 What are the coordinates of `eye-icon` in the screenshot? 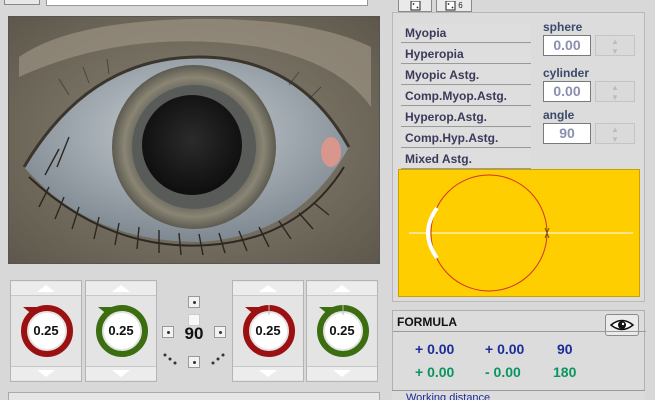 It's located at (622, 325).